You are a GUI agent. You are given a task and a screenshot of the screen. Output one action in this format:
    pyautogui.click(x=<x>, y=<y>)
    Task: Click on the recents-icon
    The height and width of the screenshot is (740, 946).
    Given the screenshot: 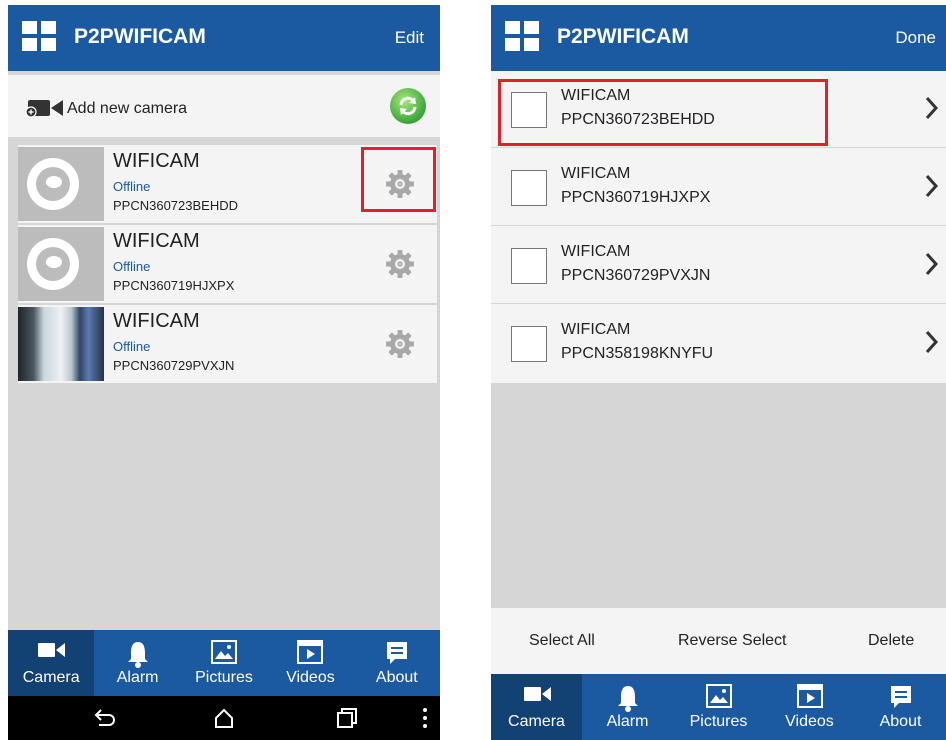 What is the action you would take?
    pyautogui.click(x=347, y=718)
    